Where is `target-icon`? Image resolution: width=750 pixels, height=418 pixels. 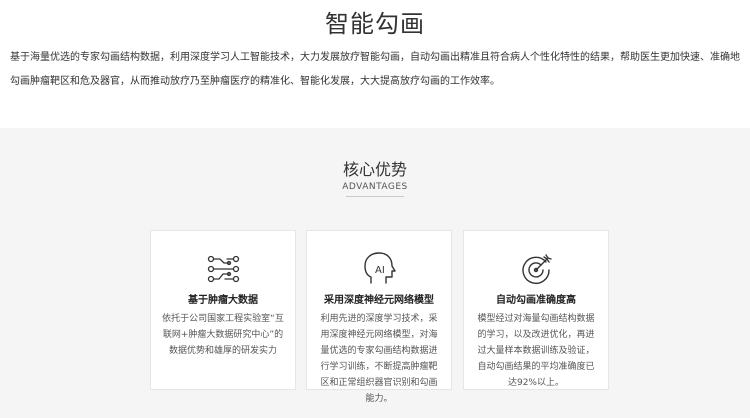
target-icon is located at coordinates (536, 269).